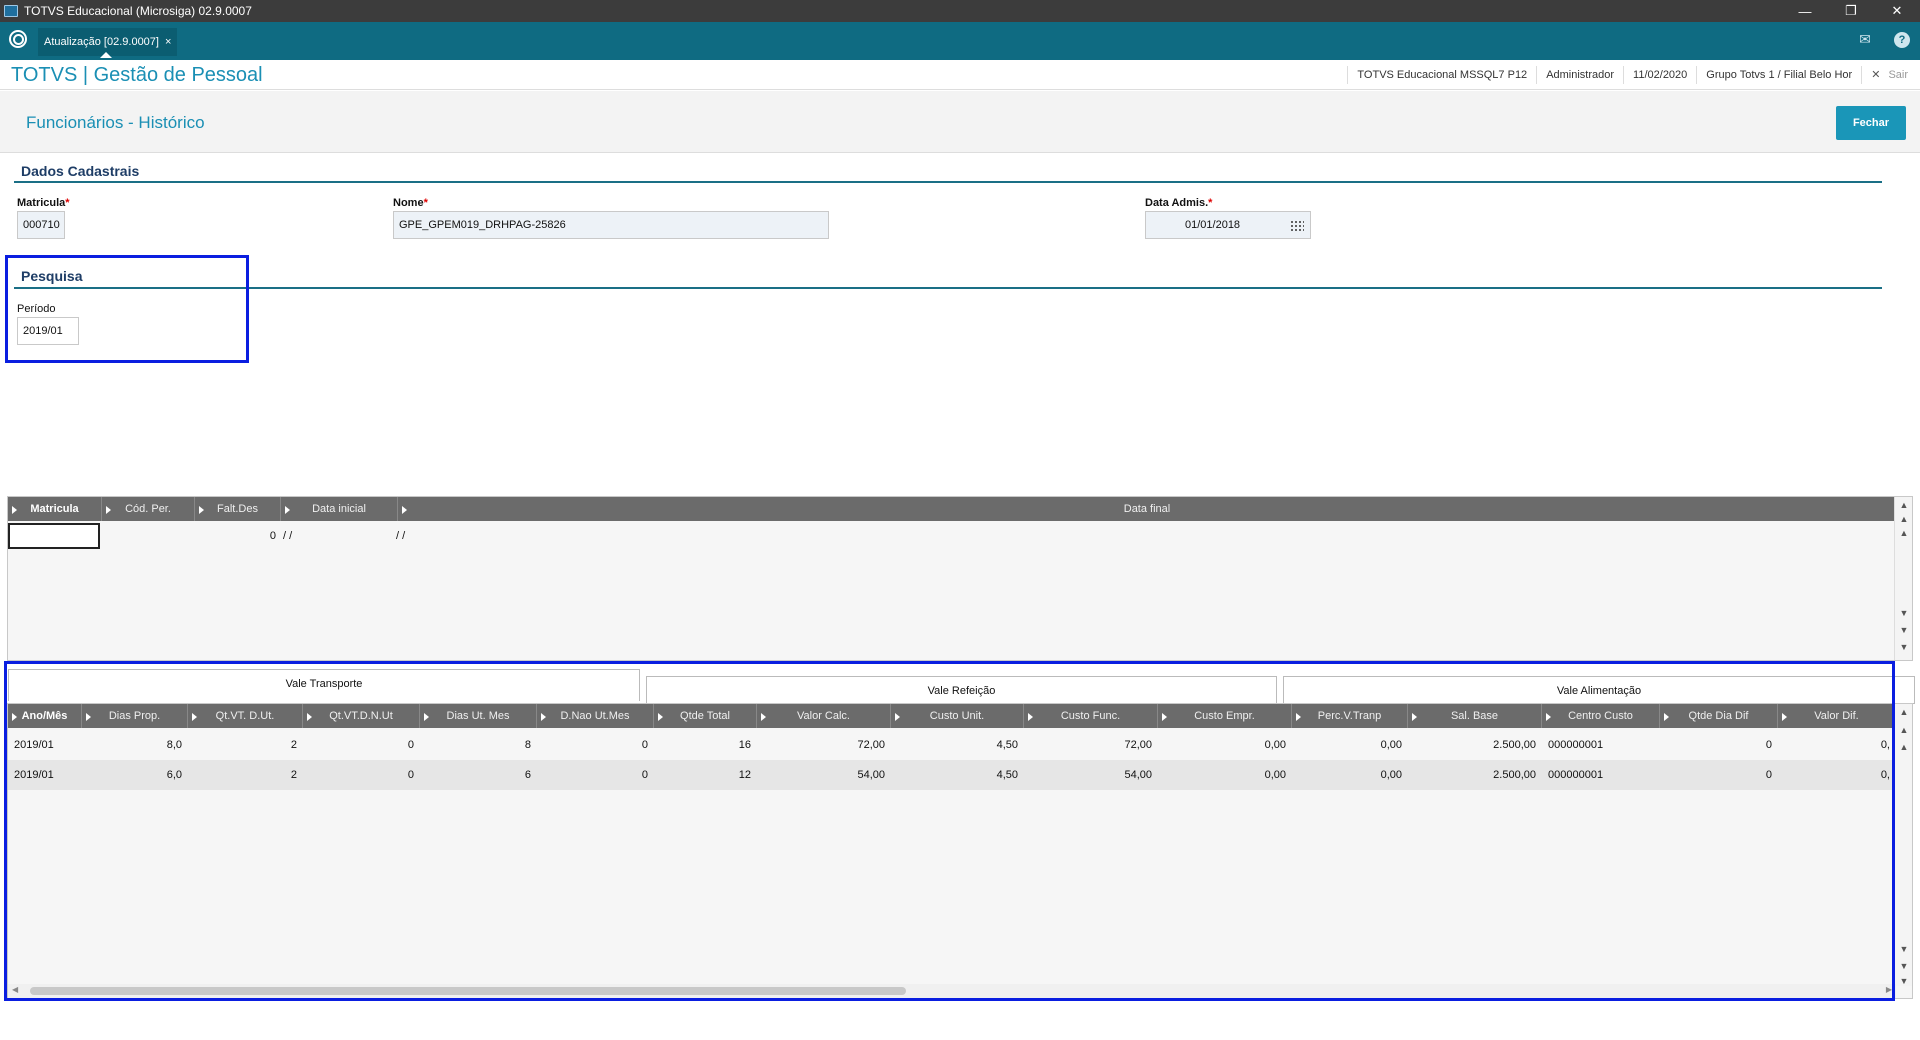 Image resolution: width=1920 pixels, height=1040 pixels. What do you see at coordinates (138, 11) in the screenshot?
I see `window-title: TOTVS Educacional (Microsiga) 02.9.0007` at bounding box center [138, 11].